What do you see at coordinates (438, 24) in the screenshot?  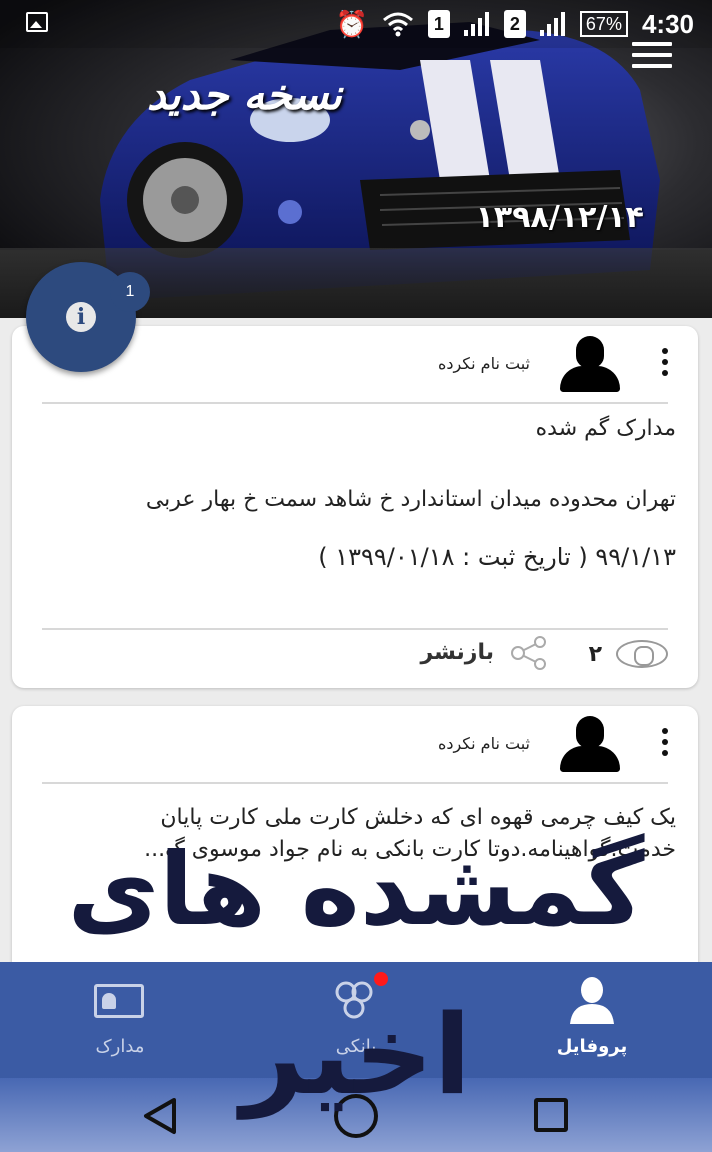 I see `sim1-icon: 1` at bounding box center [438, 24].